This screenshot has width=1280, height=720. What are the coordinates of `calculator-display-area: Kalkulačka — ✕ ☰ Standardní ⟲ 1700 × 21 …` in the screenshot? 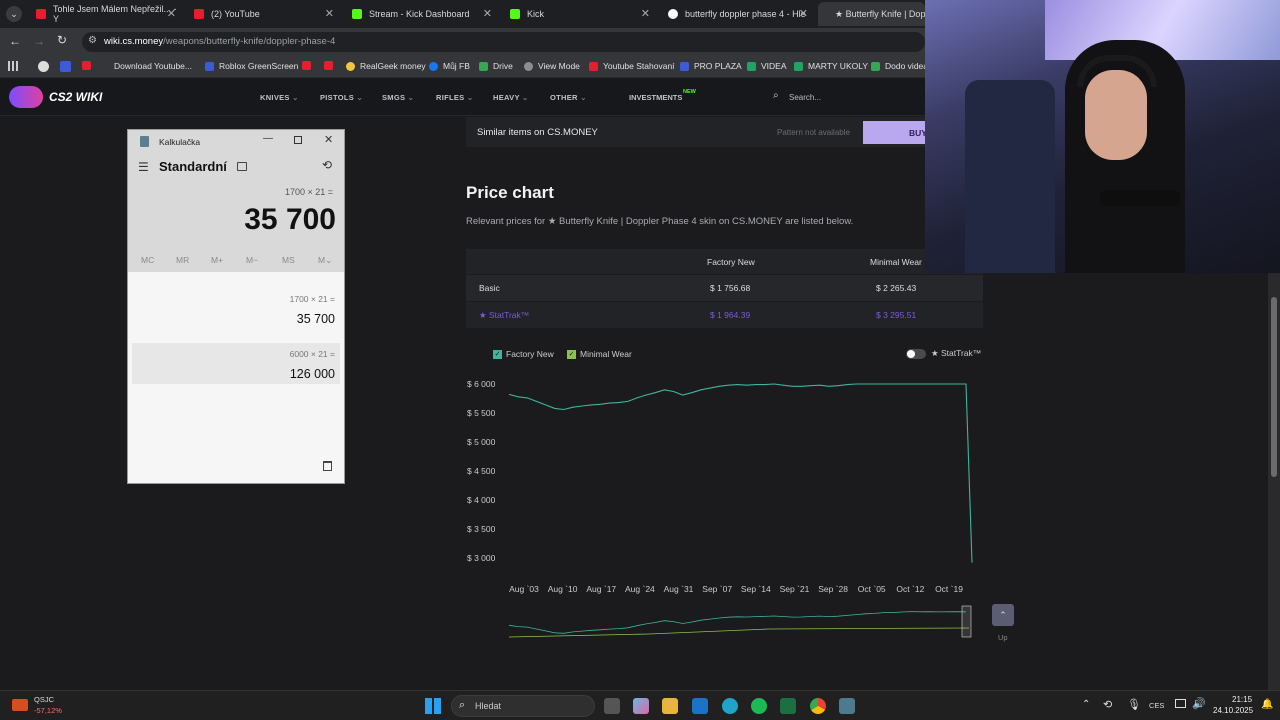 It's located at (236, 201).